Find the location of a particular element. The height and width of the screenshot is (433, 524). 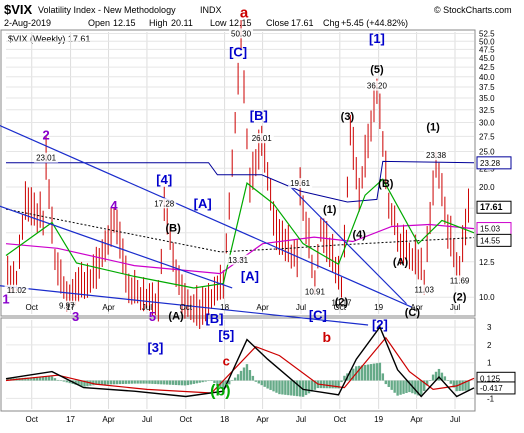

osc-y-tick-label: 3 is located at coordinates (489, 327).